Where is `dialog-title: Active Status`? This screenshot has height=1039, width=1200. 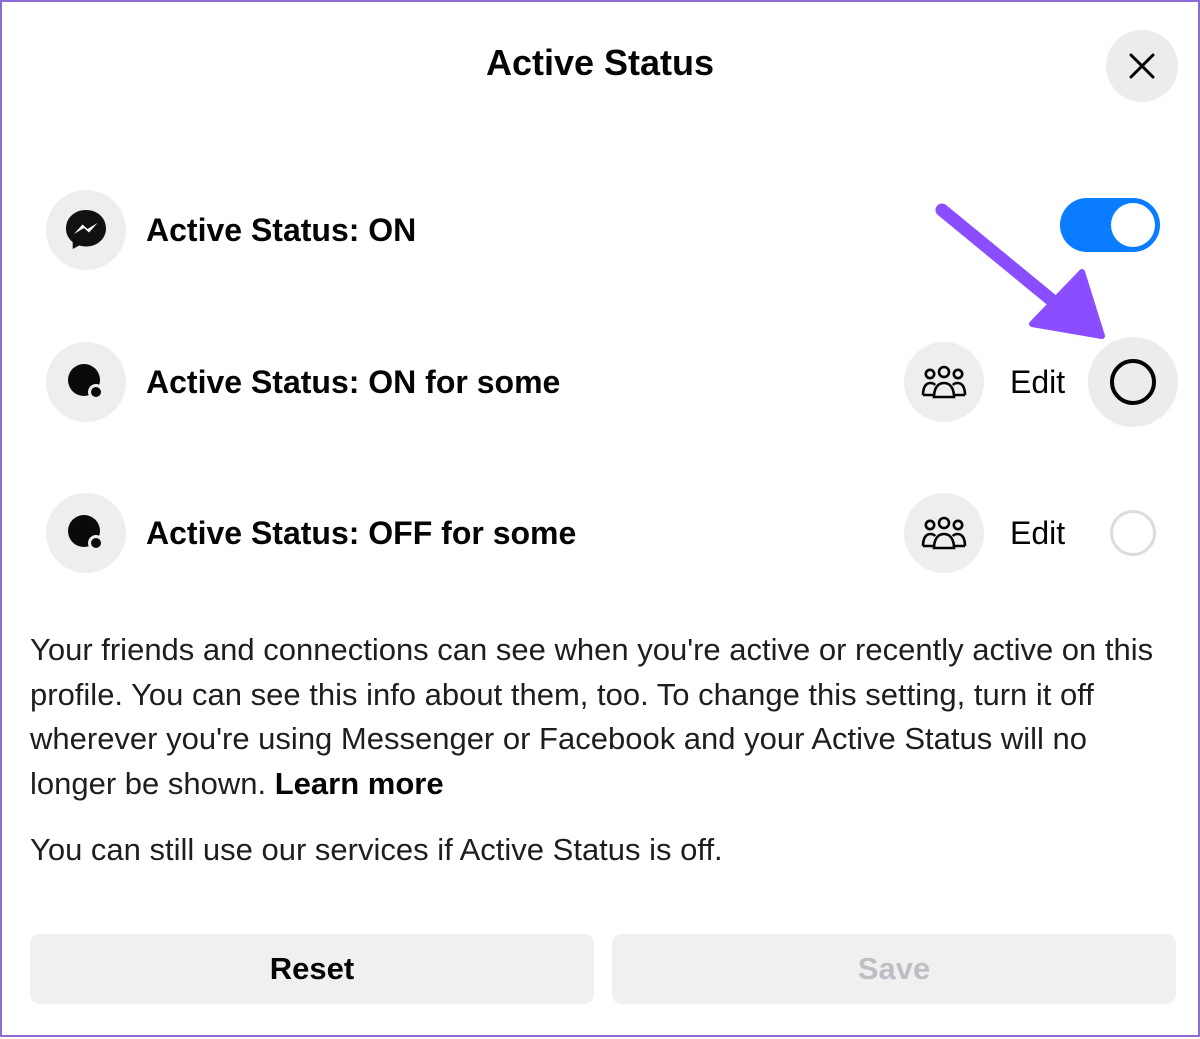
dialog-title: Active Status is located at coordinates (600, 62).